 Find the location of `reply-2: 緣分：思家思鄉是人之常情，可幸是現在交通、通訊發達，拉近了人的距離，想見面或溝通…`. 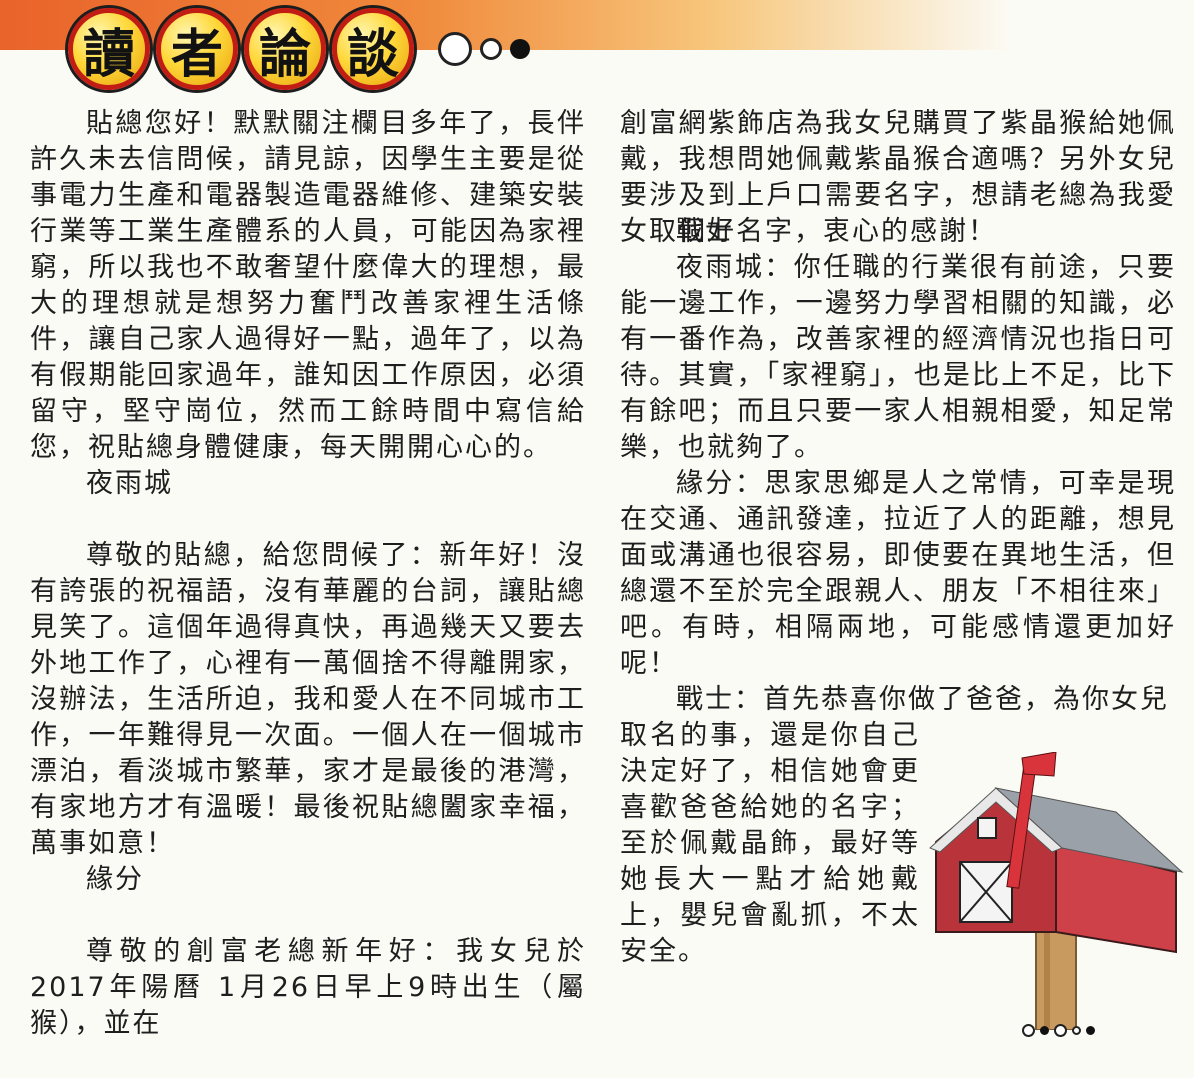

reply-2: 緣分：思家思鄉是人之常情，可幸是現在交通、通訊發達，拉近了人的距離，想見面或溝通… is located at coordinates (898, 573).